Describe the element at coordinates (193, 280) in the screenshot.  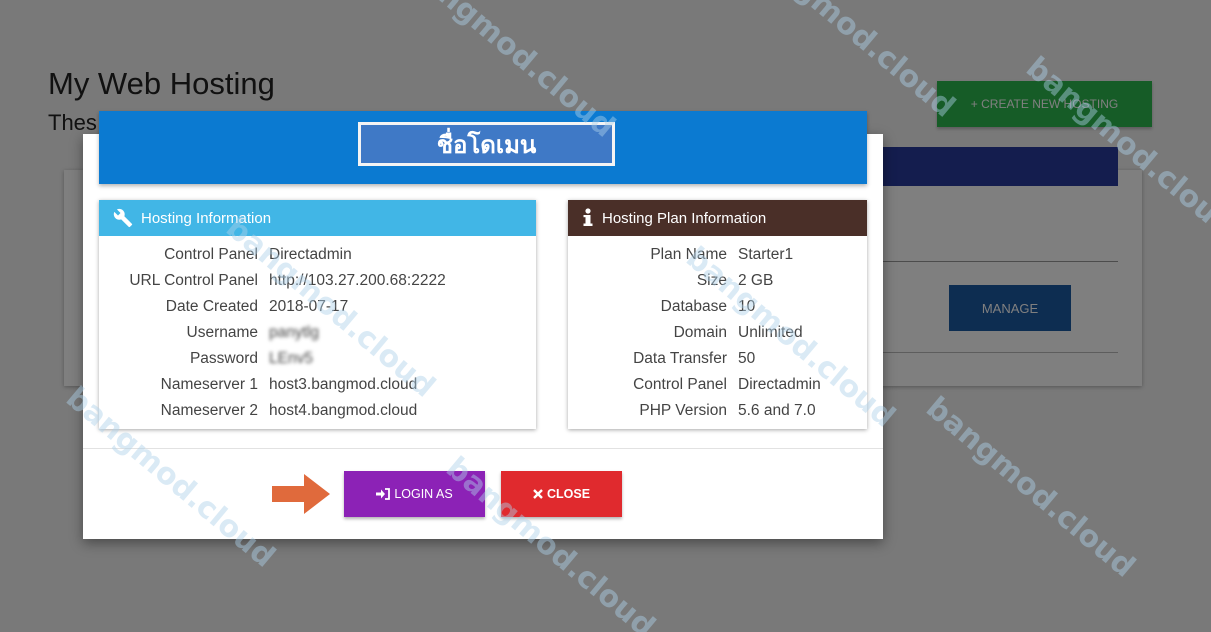
I see `row-label: URL Control Panel` at that location.